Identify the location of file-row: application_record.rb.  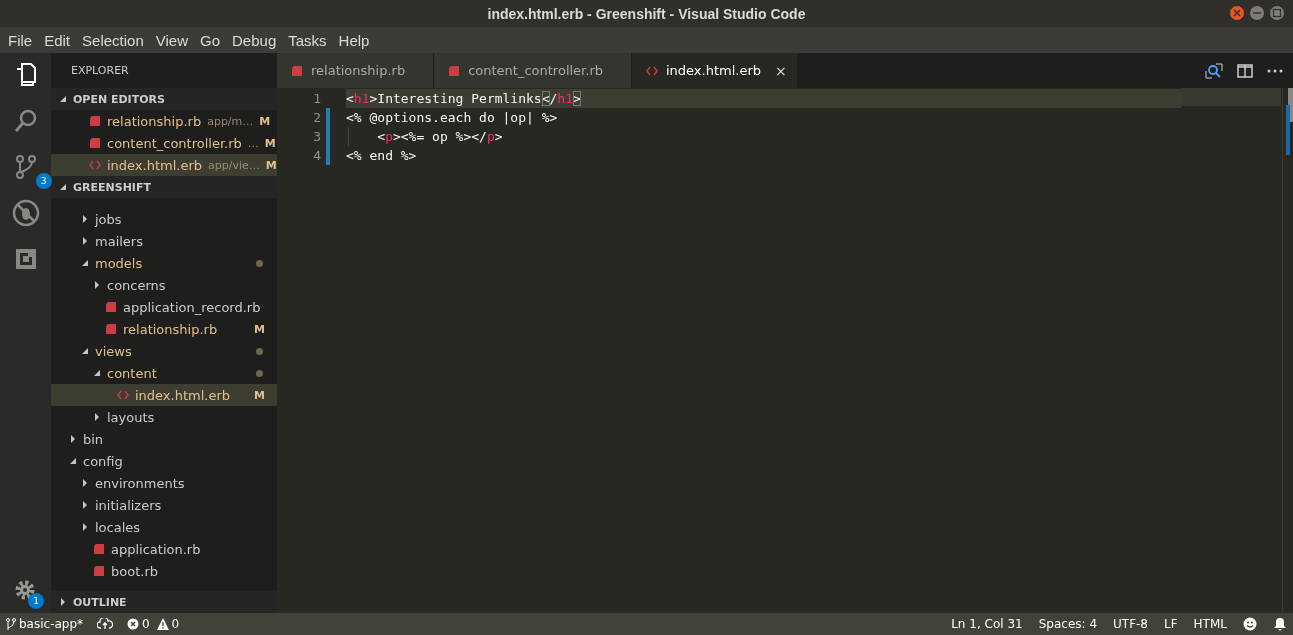
(164, 307).